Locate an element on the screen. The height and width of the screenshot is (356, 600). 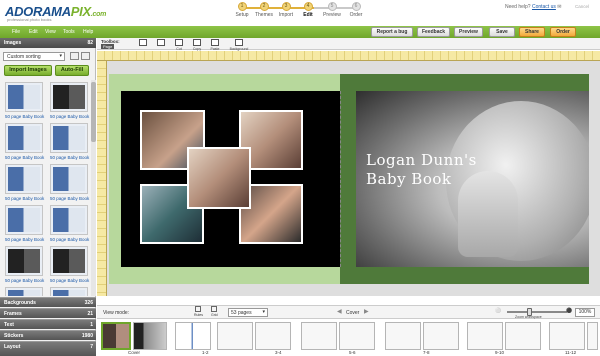
photo-frame is located at coordinates (219, 178).